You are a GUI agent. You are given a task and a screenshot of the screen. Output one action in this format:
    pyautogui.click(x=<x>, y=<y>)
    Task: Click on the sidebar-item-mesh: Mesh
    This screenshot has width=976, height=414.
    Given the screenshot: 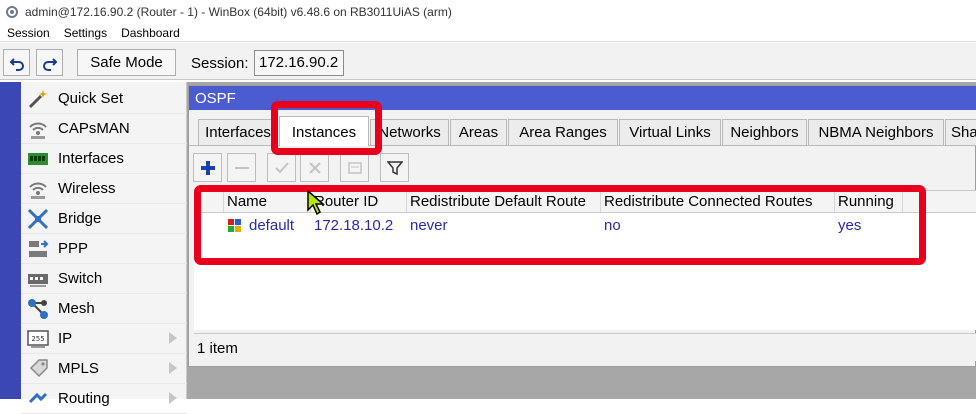 What is the action you would take?
    pyautogui.click(x=104, y=309)
    